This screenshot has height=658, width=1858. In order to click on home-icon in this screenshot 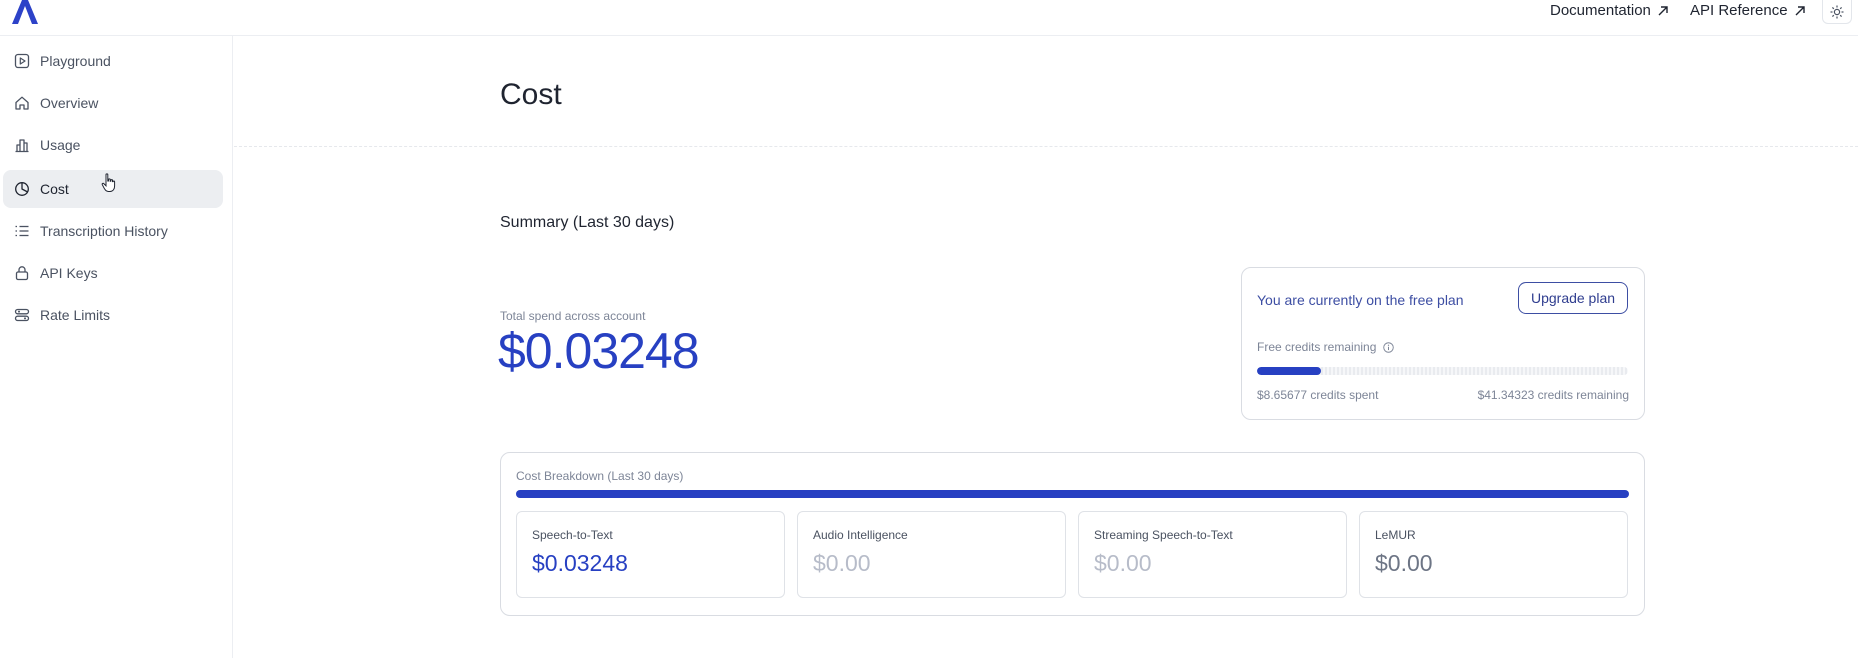, I will do `click(22, 103)`.